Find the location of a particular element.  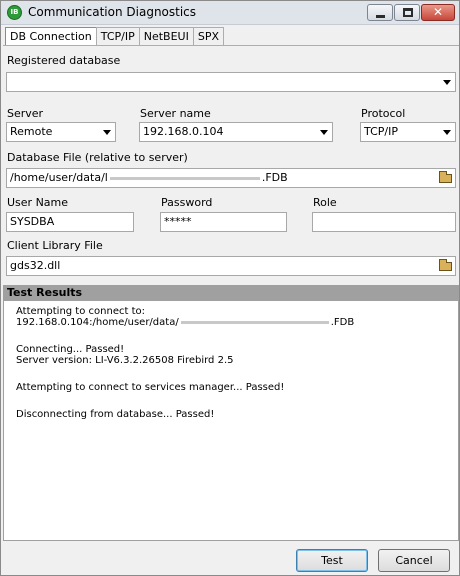

close-icon: ✕ is located at coordinates (438, 12).